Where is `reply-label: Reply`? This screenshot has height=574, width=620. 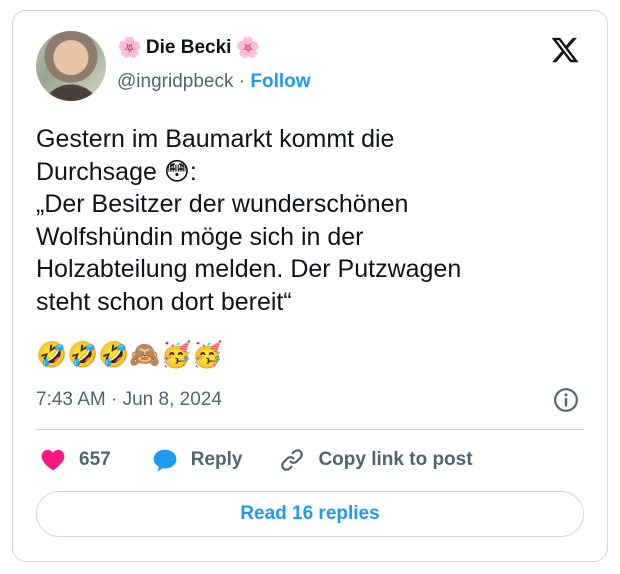
reply-label: Reply is located at coordinates (216, 459).